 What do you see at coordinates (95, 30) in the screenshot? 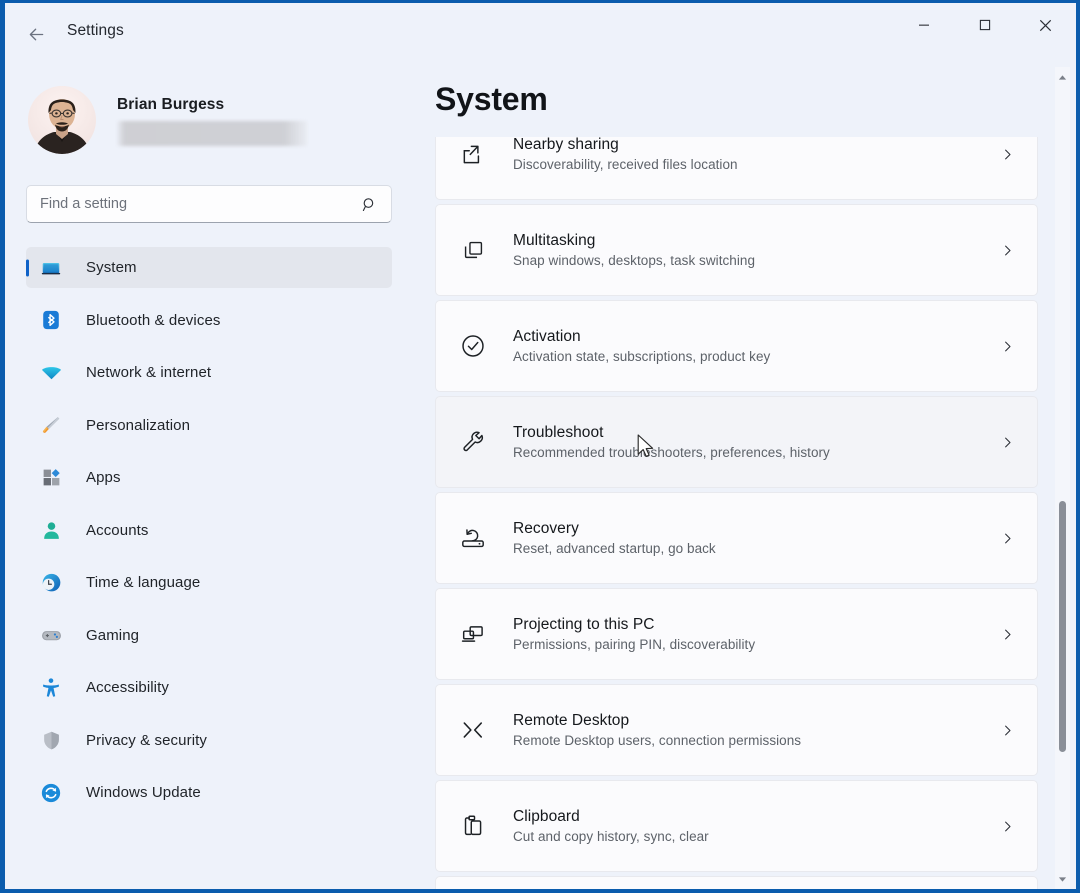
I see `window-title: Settings` at bounding box center [95, 30].